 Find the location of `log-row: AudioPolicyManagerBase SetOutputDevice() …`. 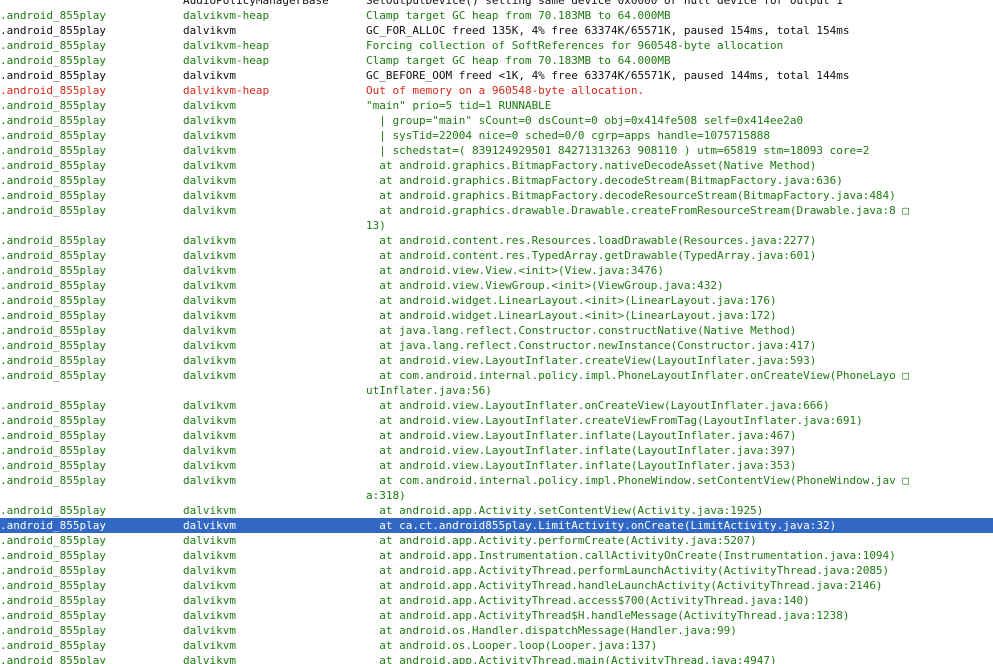

log-row: AudioPolicyManagerBase SetOutputDevice() … is located at coordinates (496, 4).